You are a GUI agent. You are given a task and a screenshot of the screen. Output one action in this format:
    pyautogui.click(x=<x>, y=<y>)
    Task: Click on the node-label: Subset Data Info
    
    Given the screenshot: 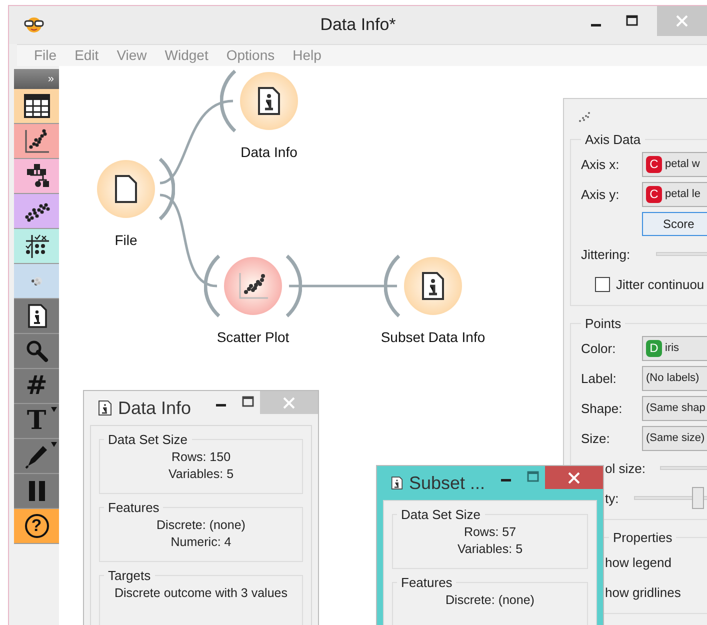 What is the action you would take?
    pyautogui.click(x=433, y=337)
    